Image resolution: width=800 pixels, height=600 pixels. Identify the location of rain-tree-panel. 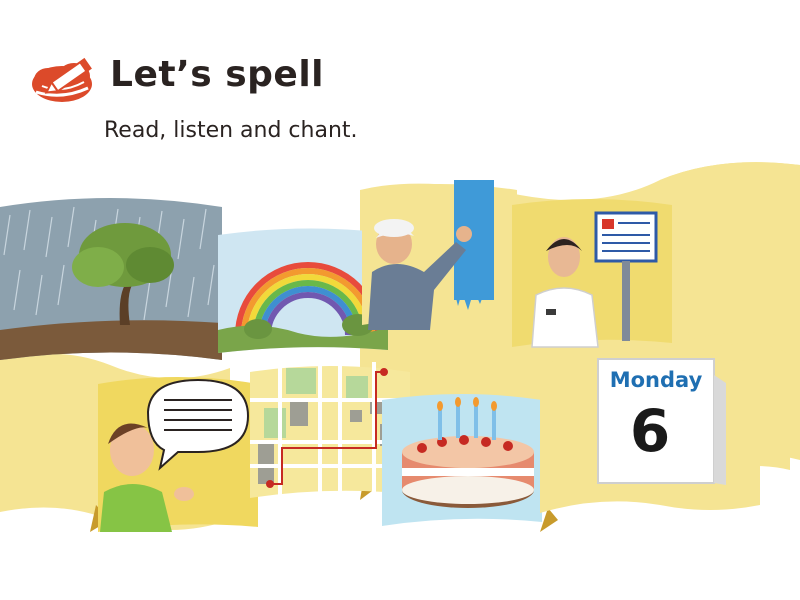
(111, 279).